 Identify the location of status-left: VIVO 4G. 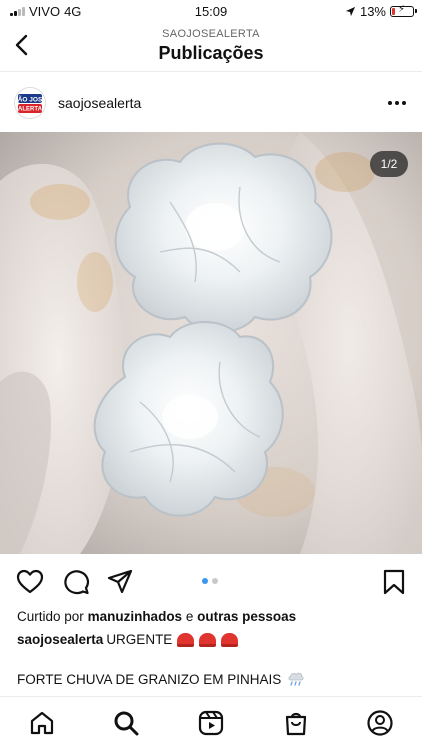
(45, 11).